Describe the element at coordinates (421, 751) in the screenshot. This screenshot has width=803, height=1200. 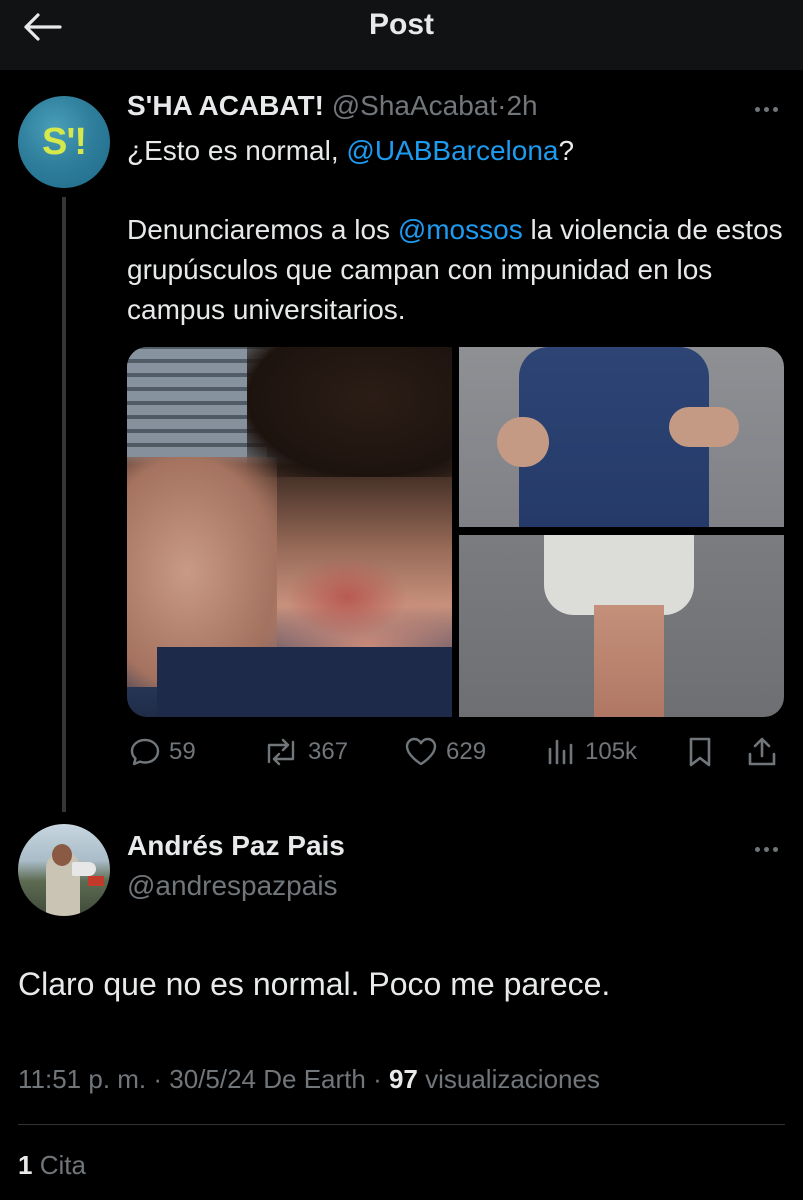
I see `heart-icon` at that location.